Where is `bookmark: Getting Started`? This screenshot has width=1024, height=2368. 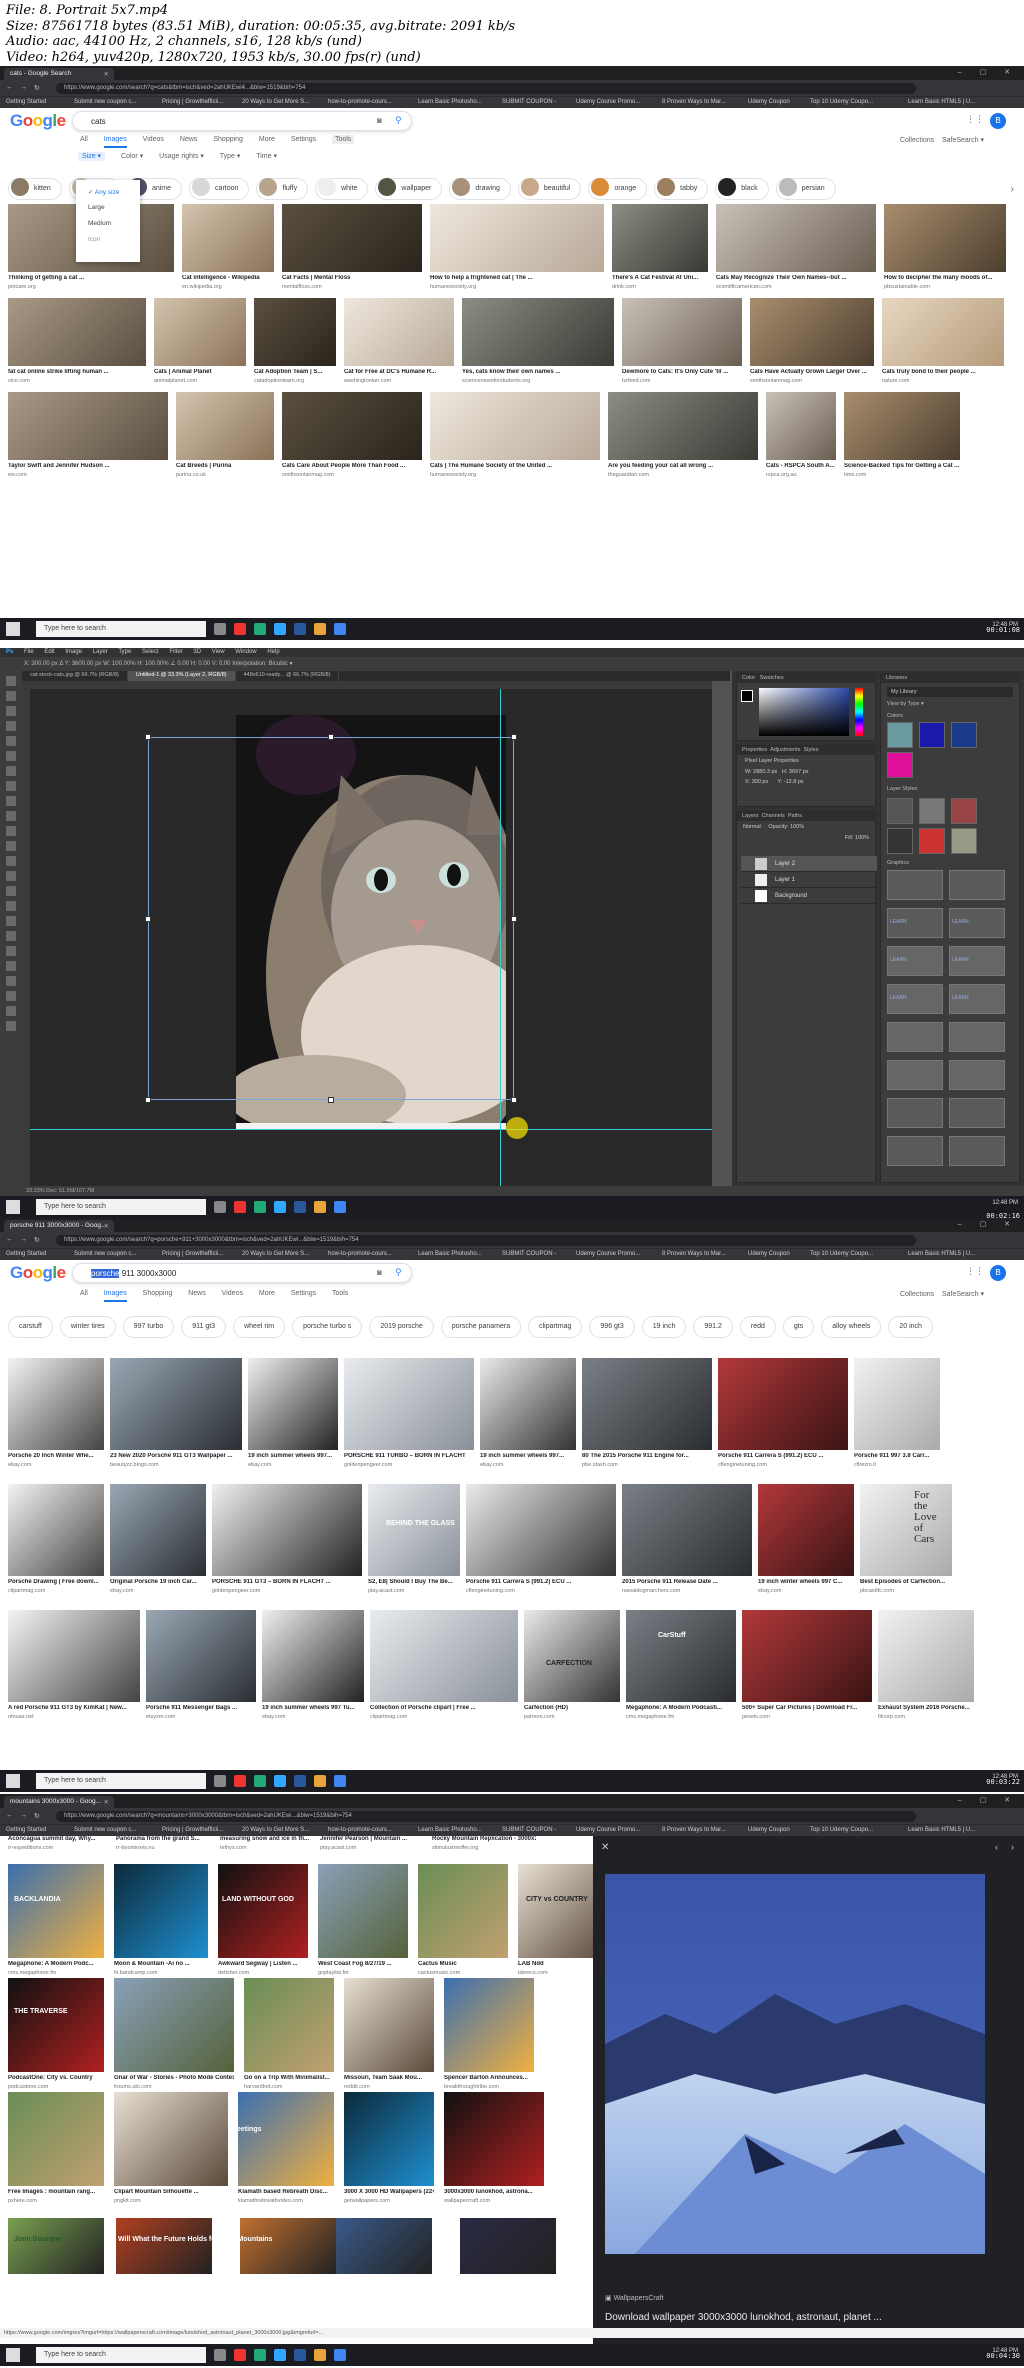 bookmark: Getting Started is located at coordinates (26, 1830).